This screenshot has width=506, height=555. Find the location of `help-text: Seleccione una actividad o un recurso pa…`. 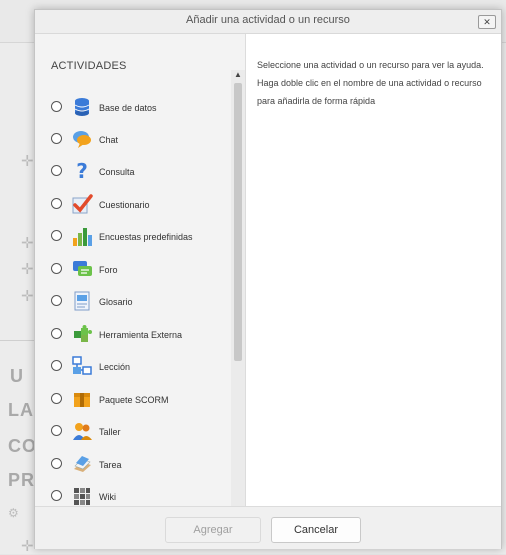

help-text: Seleccione una actividad o un recurso pa… is located at coordinates (370, 83).